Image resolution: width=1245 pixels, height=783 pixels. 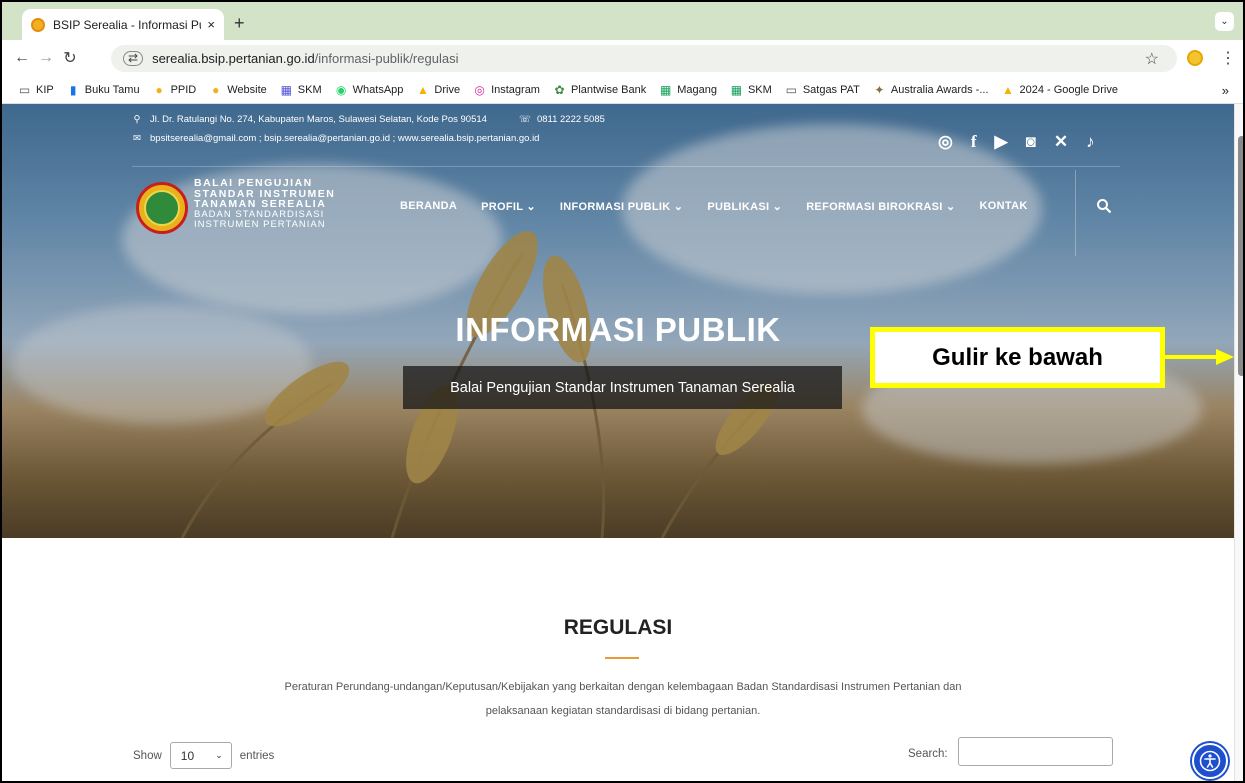 What do you see at coordinates (1016, 142) in the screenshot?
I see `social-links: ◎ f ▶ ◙ ✕ ♪` at bounding box center [1016, 142].